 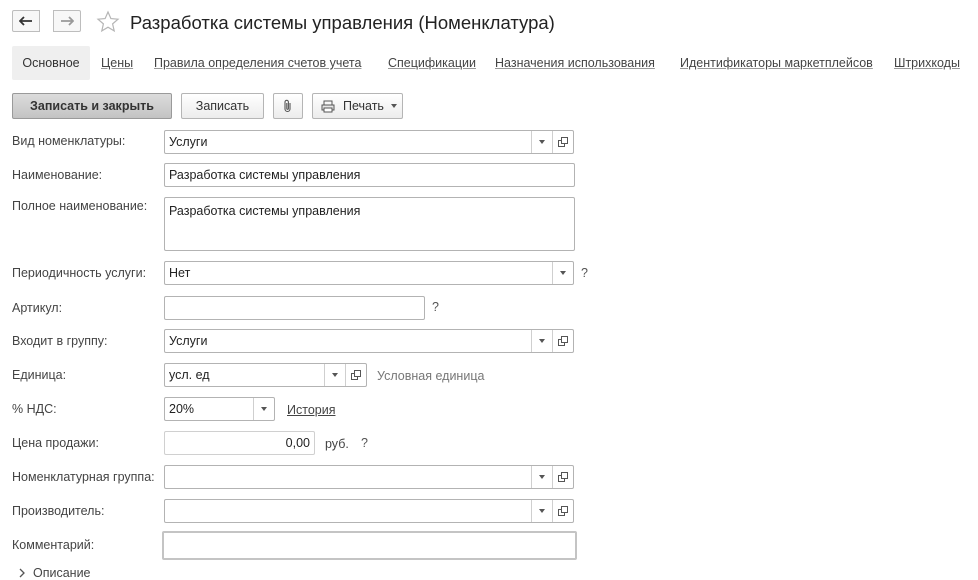 I want to click on kind-open-button, so click(x=562, y=142).